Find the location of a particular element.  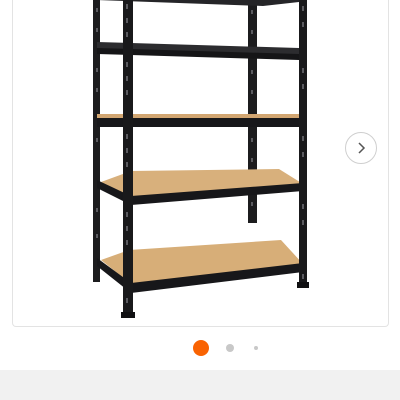

next-image-button is located at coordinates (361, 148).